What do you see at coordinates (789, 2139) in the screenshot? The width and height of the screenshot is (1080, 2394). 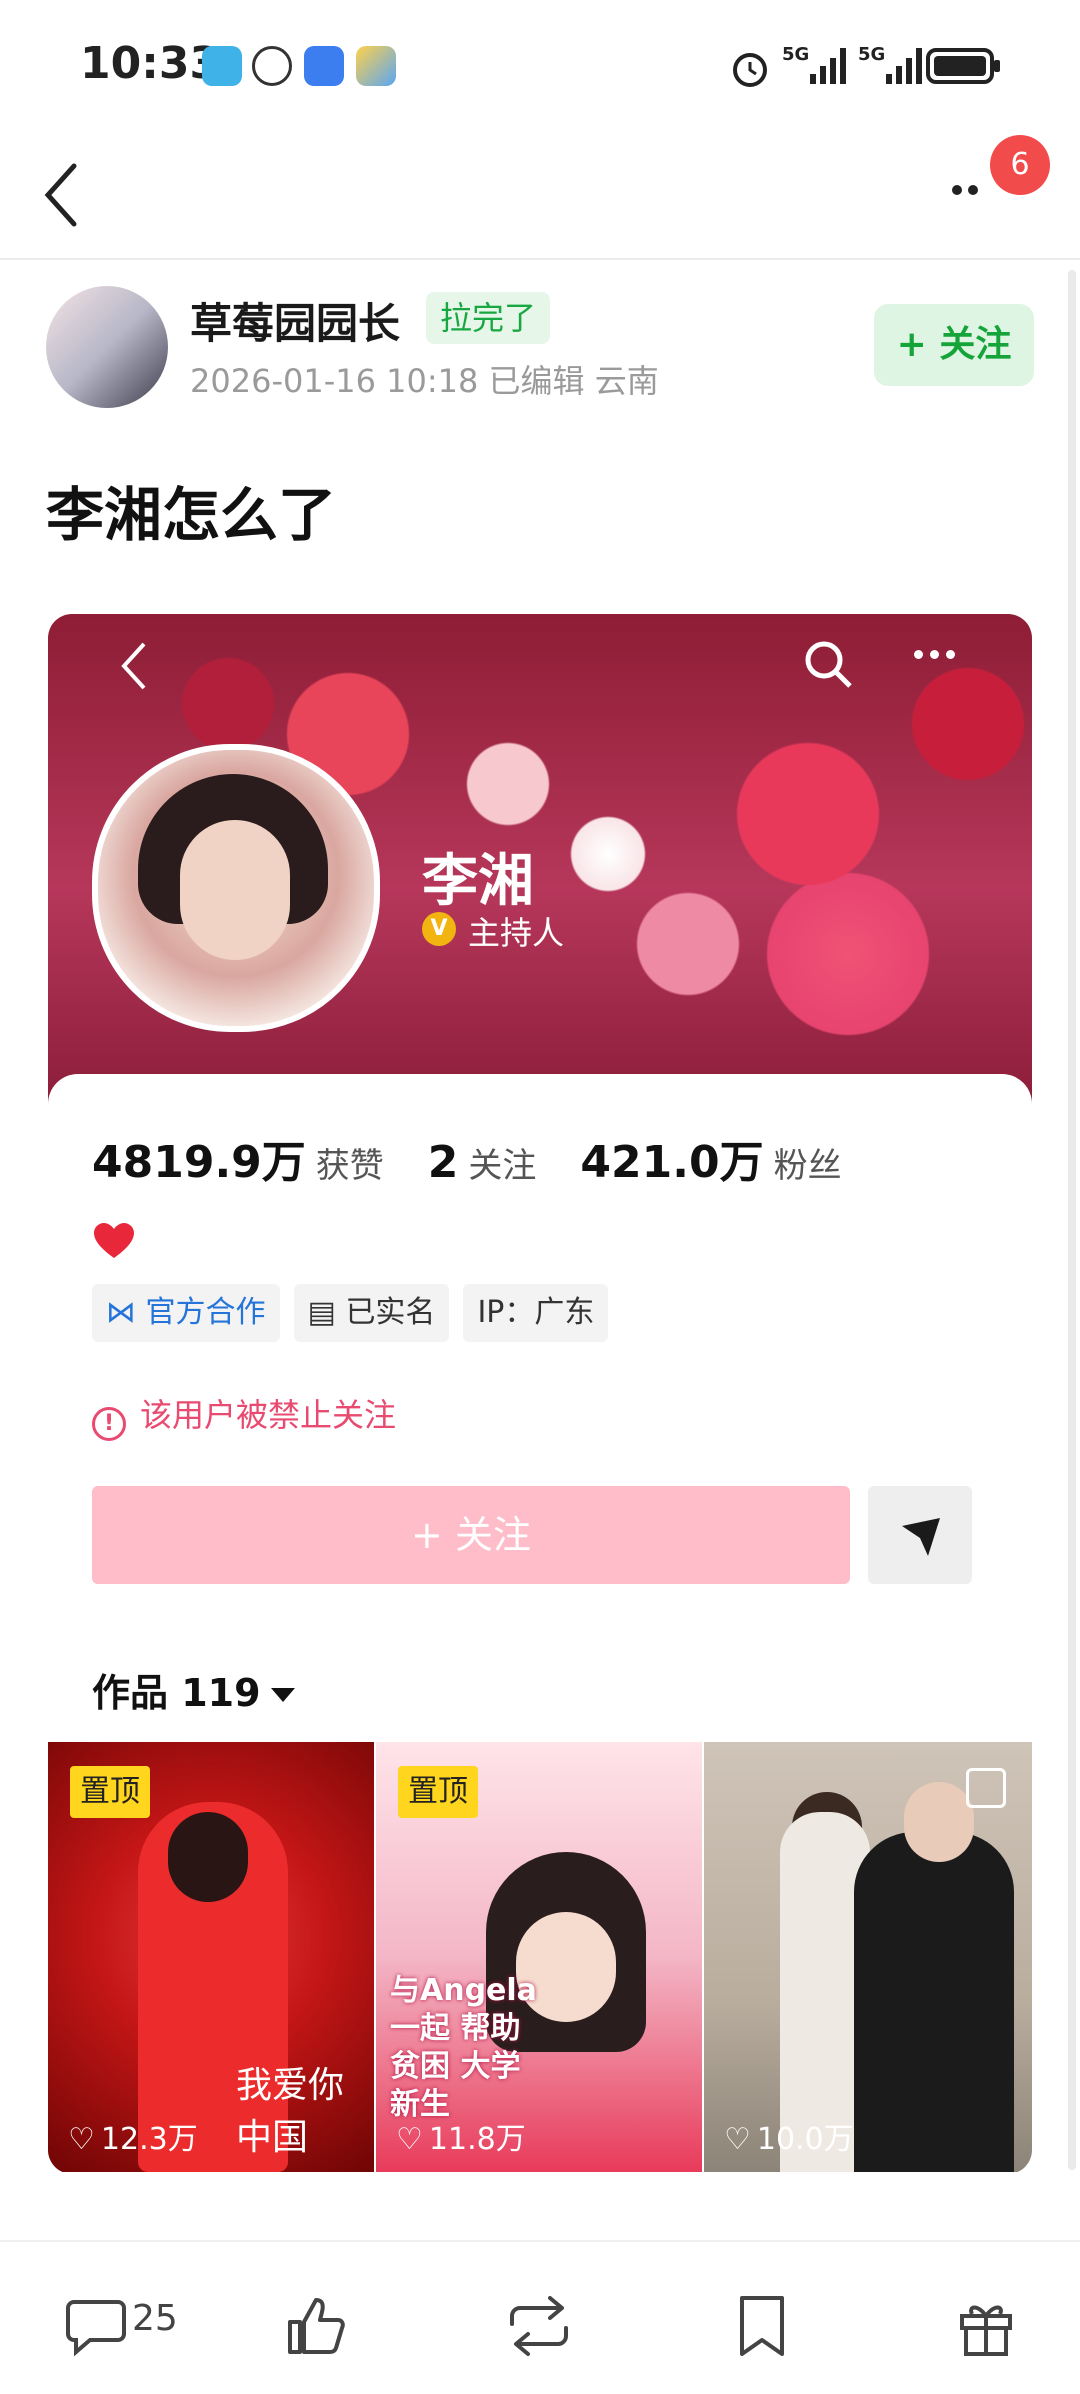 I see `thumbnail-likes: ♡ 10.0万` at bounding box center [789, 2139].